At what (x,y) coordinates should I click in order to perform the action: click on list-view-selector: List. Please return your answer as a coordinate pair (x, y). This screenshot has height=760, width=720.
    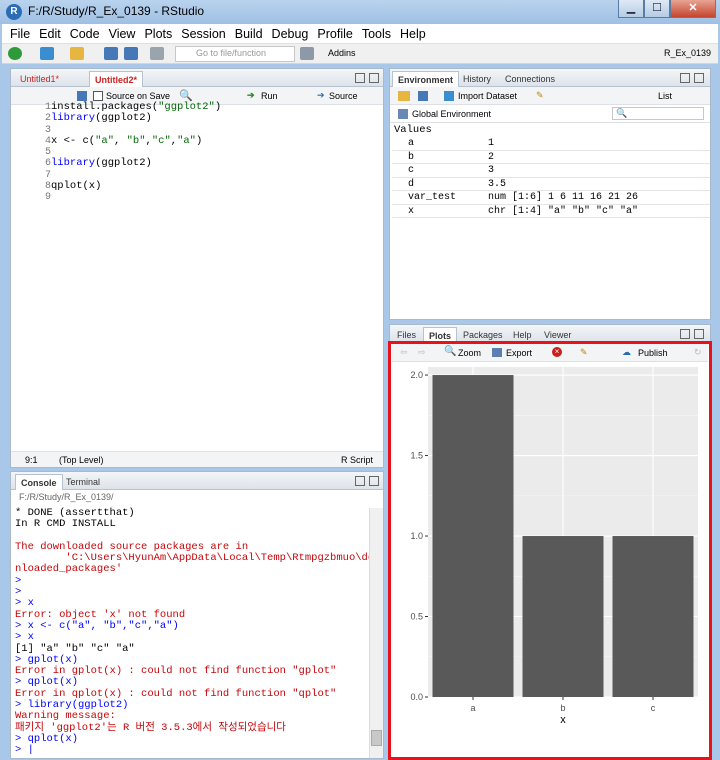
    Looking at the image, I should click on (665, 96).